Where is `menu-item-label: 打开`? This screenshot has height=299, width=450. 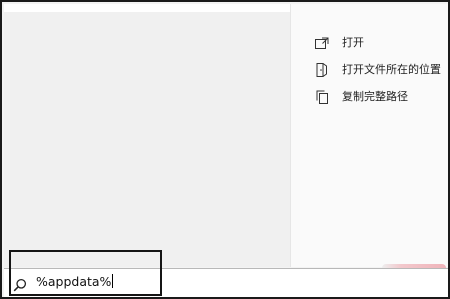 menu-item-label: 打开 is located at coordinates (353, 42).